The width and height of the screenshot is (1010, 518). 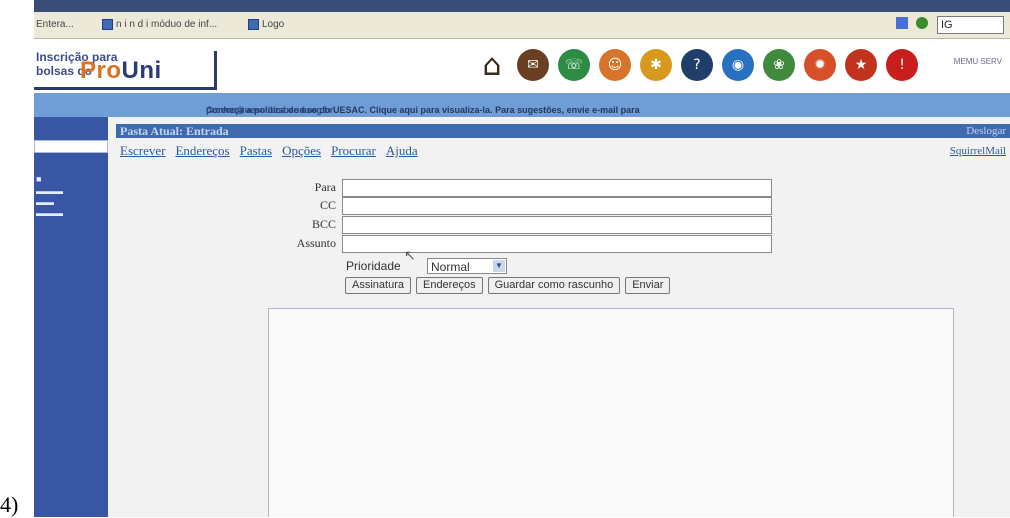 I want to click on folder-bar: Pasta Atual: Entrada Deslogar, so click(x=563, y=131).